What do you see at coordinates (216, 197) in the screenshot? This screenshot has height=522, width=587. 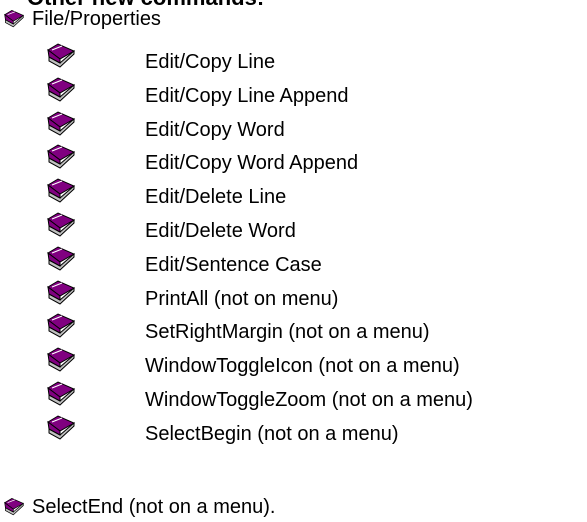 I see `list-item-label: Edit/Delete Line` at bounding box center [216, 197].